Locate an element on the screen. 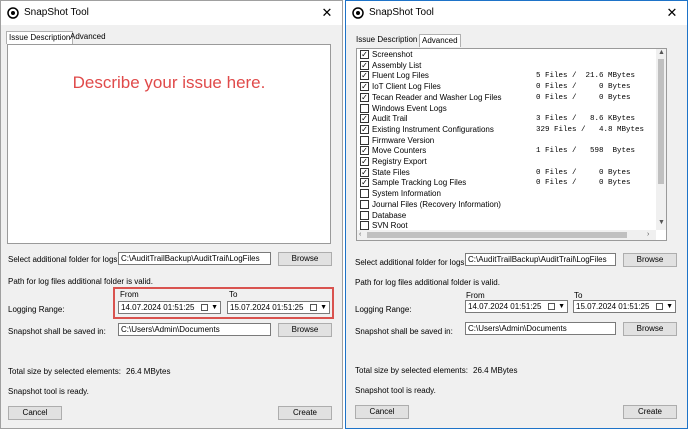 The height and width of the screenshot is (431, 688). vertical-scrollbar: ▲ ▼ is located at coordinates (661, 139).